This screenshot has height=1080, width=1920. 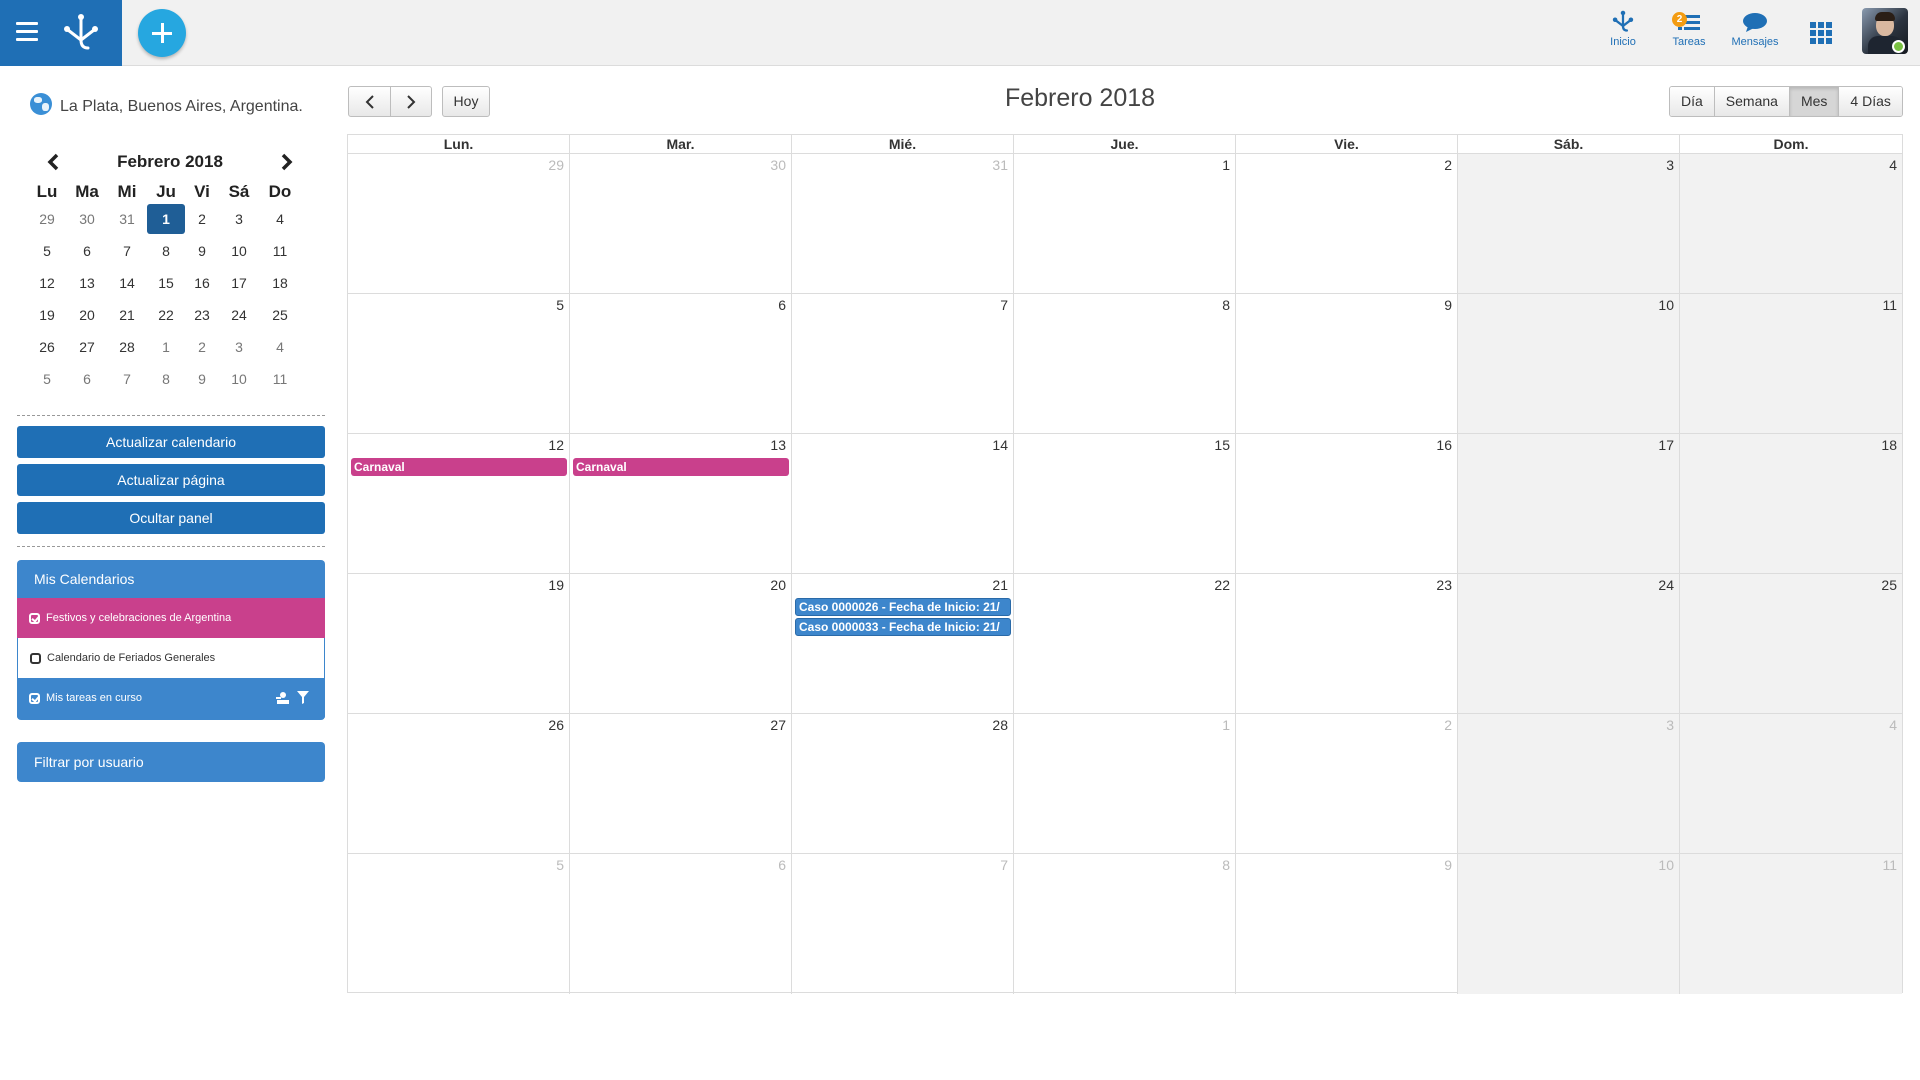 I want to click on mini-calendar-day: 14, so click(x=127, y=283).